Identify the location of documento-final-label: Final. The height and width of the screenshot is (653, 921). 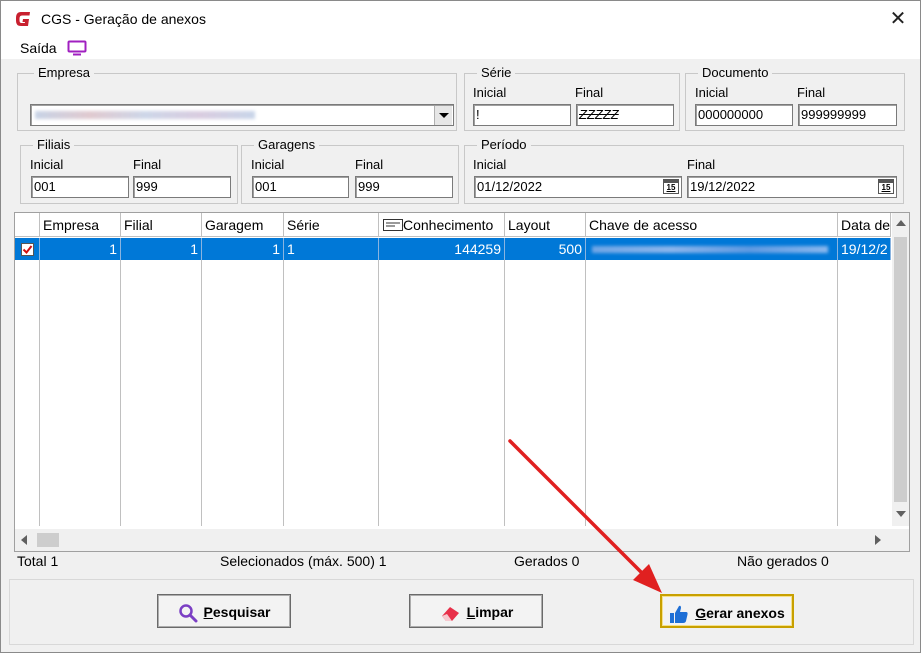
(811, 92).